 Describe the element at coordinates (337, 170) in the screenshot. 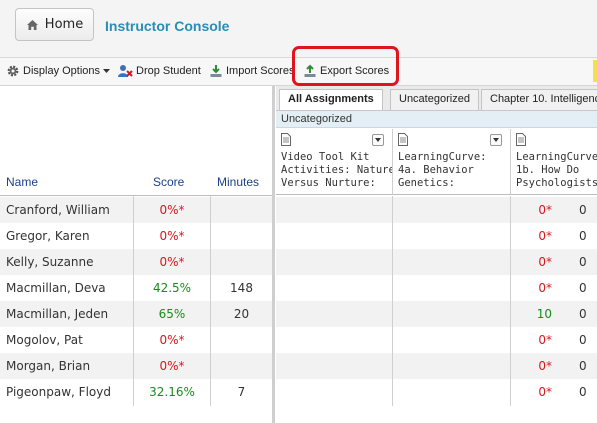

I see `assignment-title-line: Activities: Nature` at that location.